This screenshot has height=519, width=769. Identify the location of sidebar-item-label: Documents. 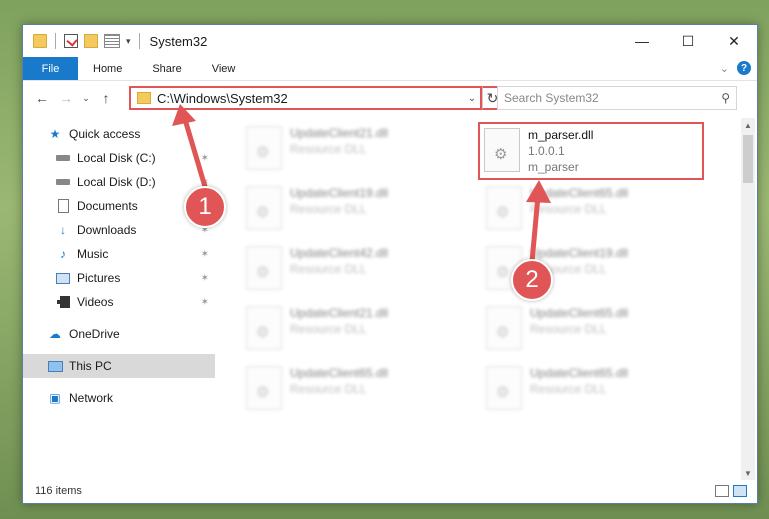
(107, 206).